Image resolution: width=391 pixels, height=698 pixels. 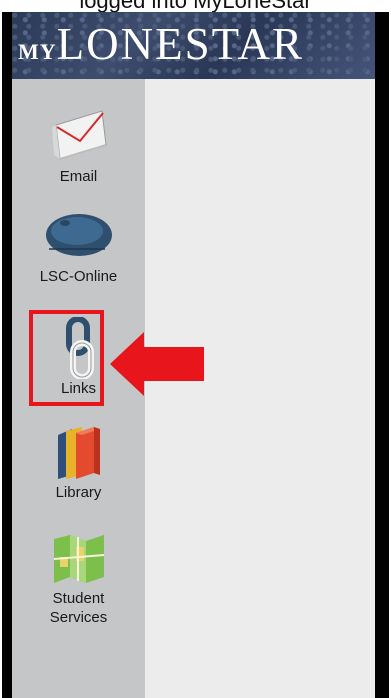 I want to click on sidebar-item-lsc-online: LSC-Online, so click(x=78, y=247).